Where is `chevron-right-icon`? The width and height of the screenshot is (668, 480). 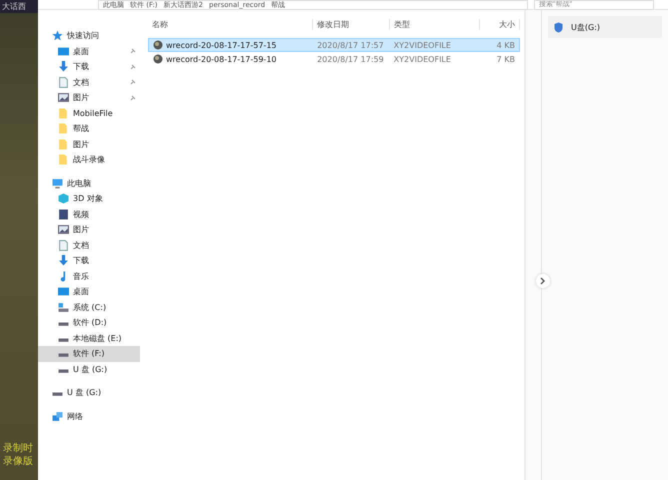
chevron-right-icon is located at coordinates (543, 281).